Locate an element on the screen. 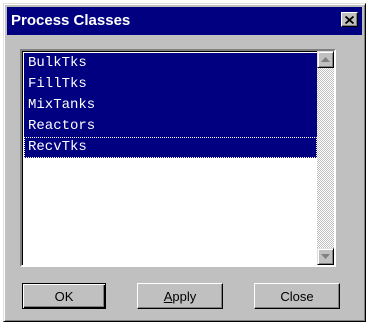 The image size is (371, 325). list-item-reactors: Reactors is located at coordinates (170, 126).